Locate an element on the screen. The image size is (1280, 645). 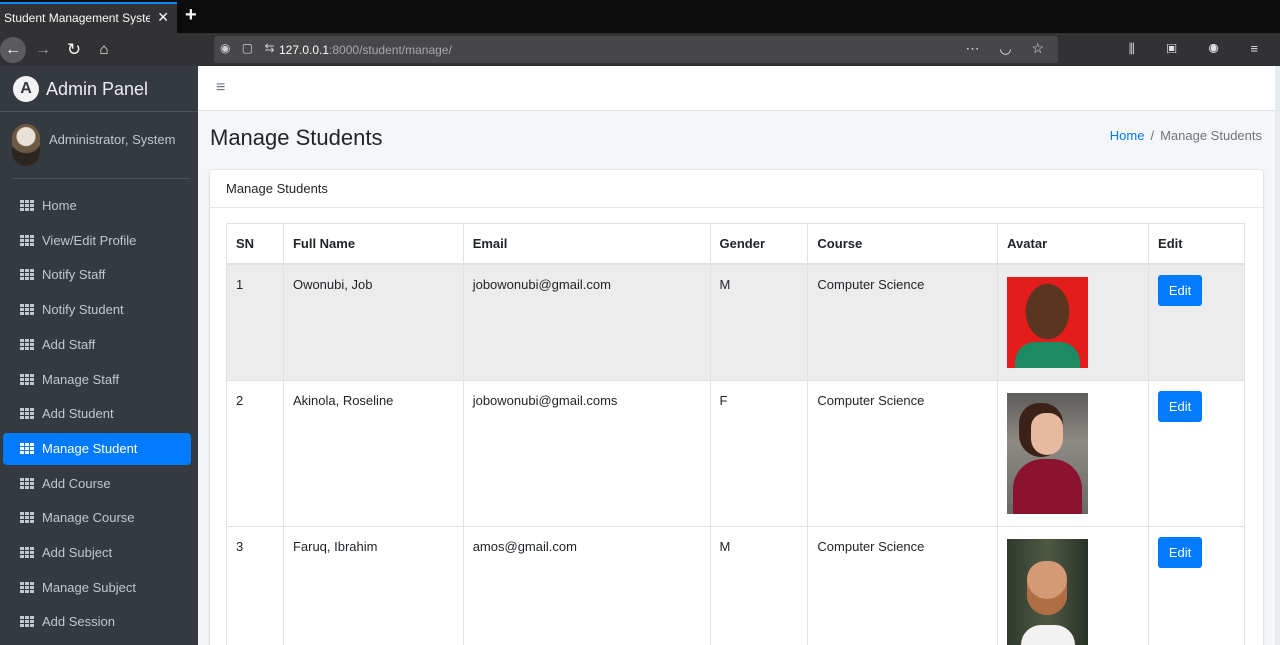
sidebar-item-manage-course: Manage Course is located at coordinates (97, 518).